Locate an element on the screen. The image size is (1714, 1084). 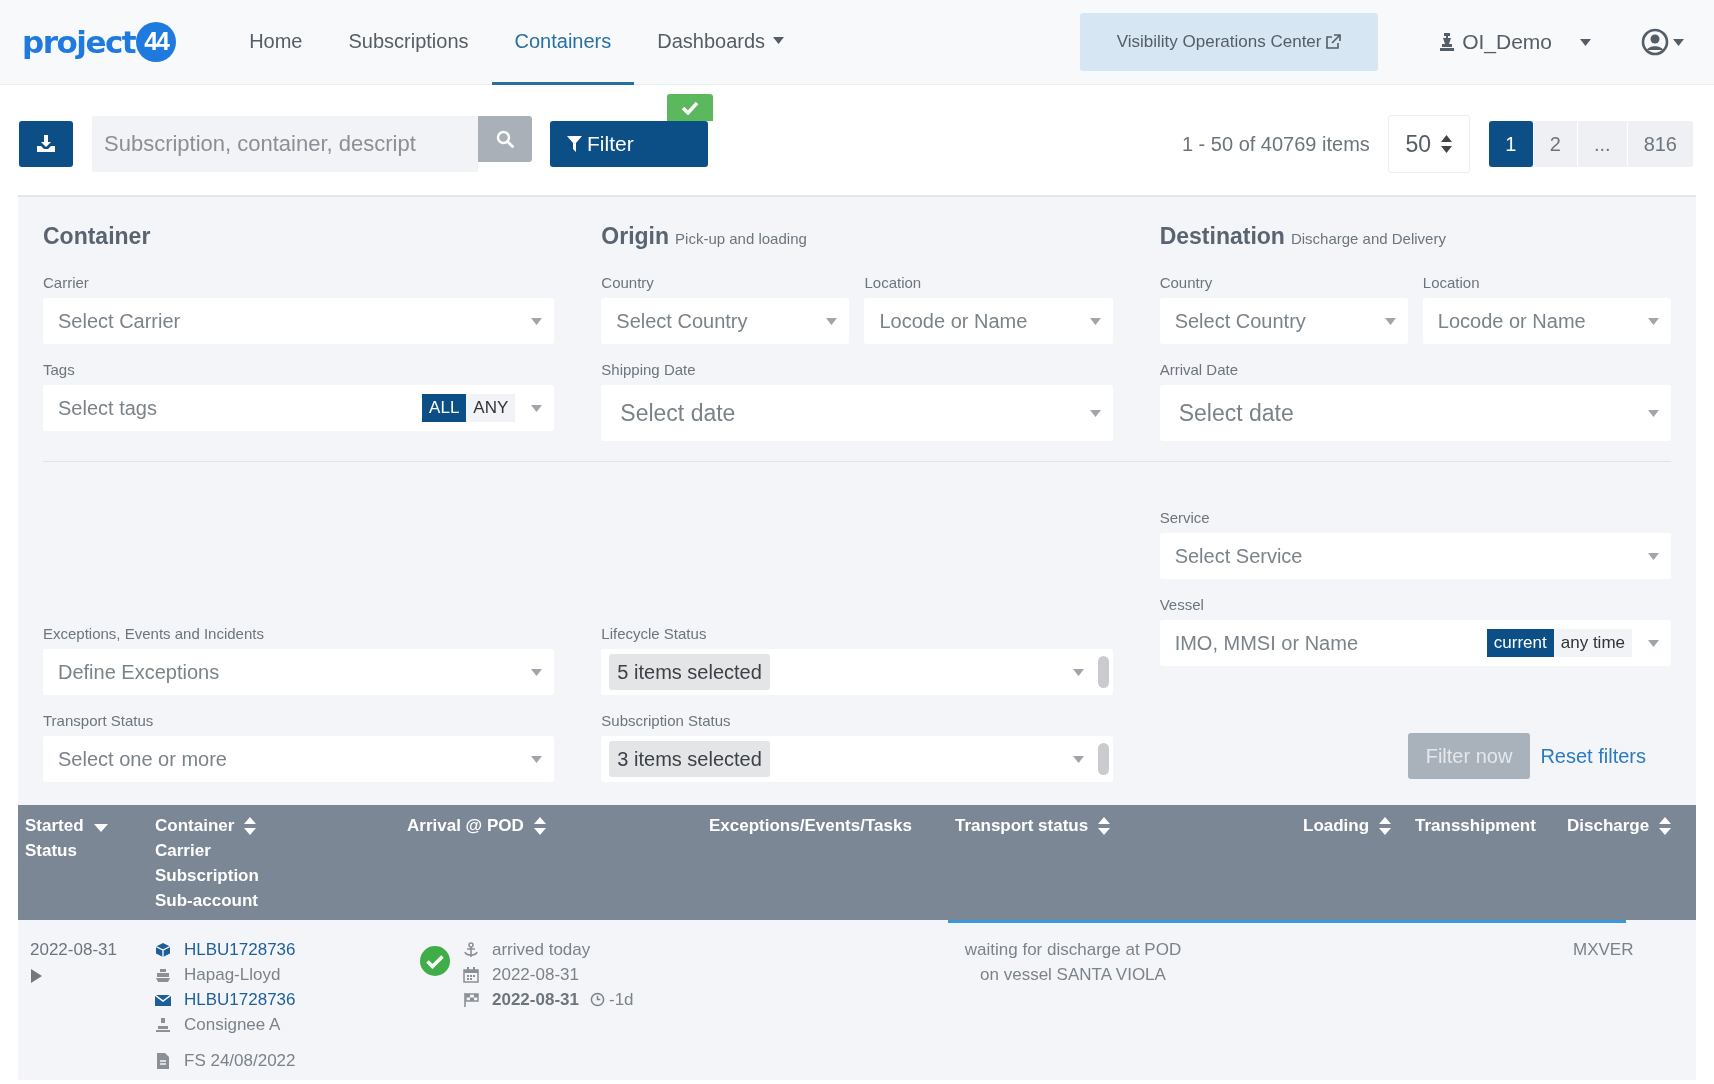
page-button: 2 is located at coordinates (1554, 144).